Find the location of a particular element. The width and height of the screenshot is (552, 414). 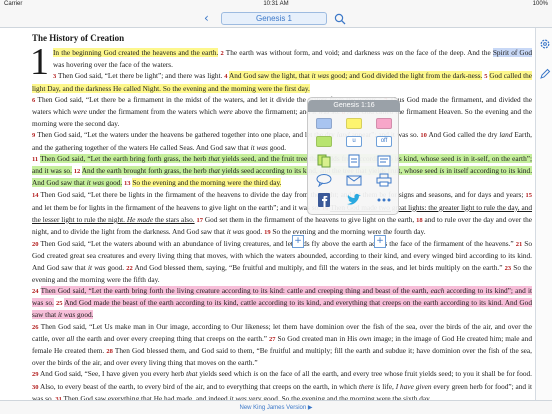

section-heading: The History of Creation is located at coordinates (78, 38).